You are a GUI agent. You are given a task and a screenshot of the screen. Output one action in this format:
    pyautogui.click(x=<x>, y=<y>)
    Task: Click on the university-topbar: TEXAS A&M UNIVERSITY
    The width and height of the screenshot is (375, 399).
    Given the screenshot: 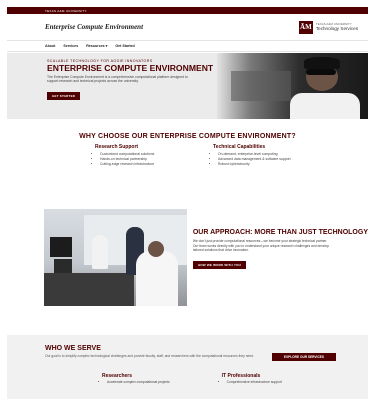 What is the action you would take?
    pyautogui.click(x=187, y=10)
    